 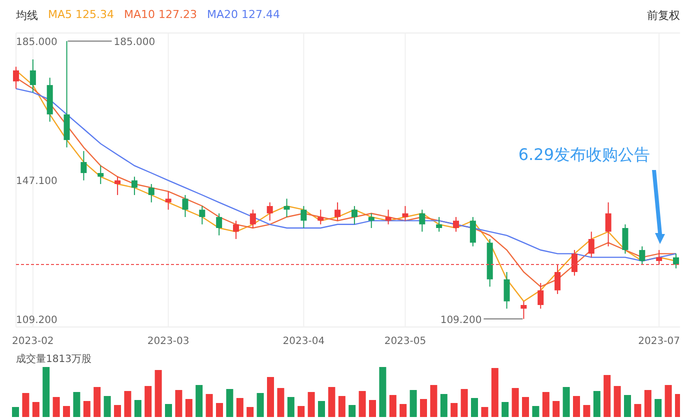 What do you see at coordinates (243, 15) in the screenshot?
I see `legend-item: MA20 127.44` at bounding box center [243, 15].